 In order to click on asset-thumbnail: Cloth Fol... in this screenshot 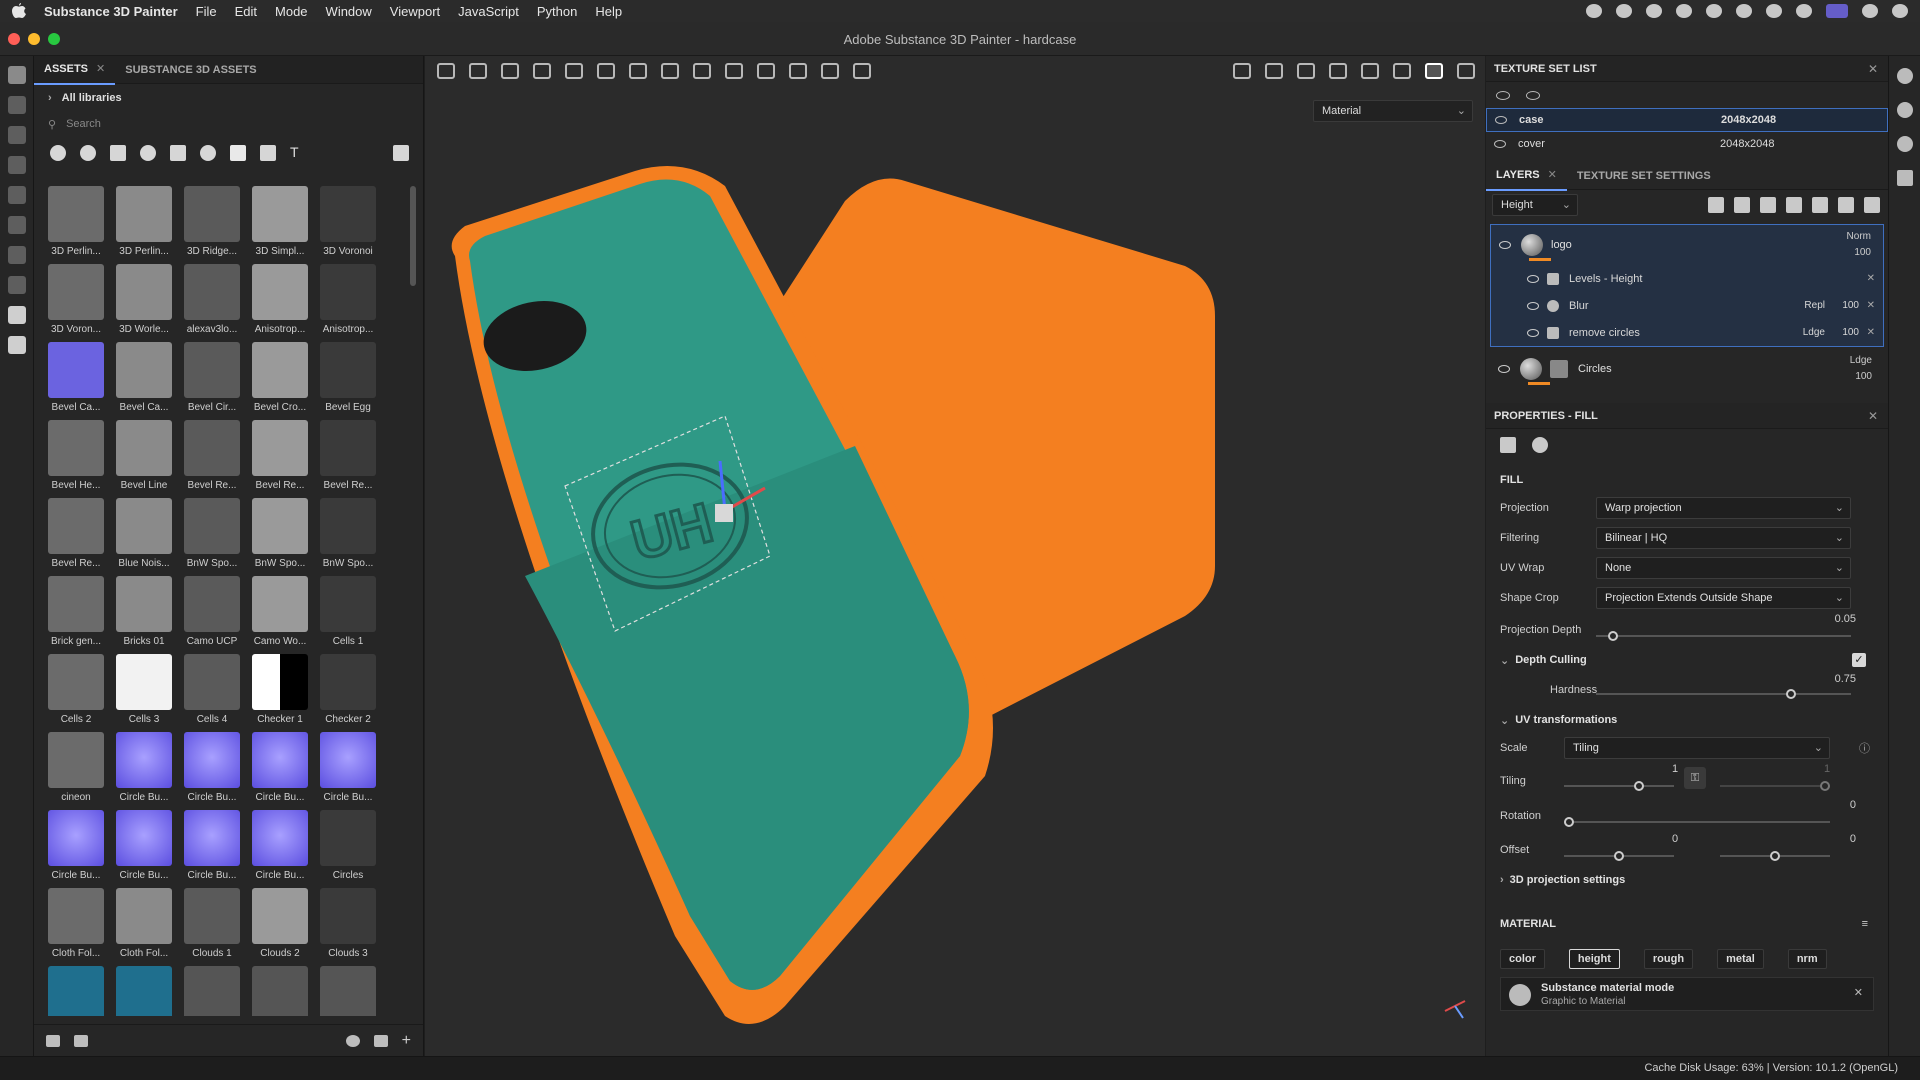, I will do `click(76, 927)`.